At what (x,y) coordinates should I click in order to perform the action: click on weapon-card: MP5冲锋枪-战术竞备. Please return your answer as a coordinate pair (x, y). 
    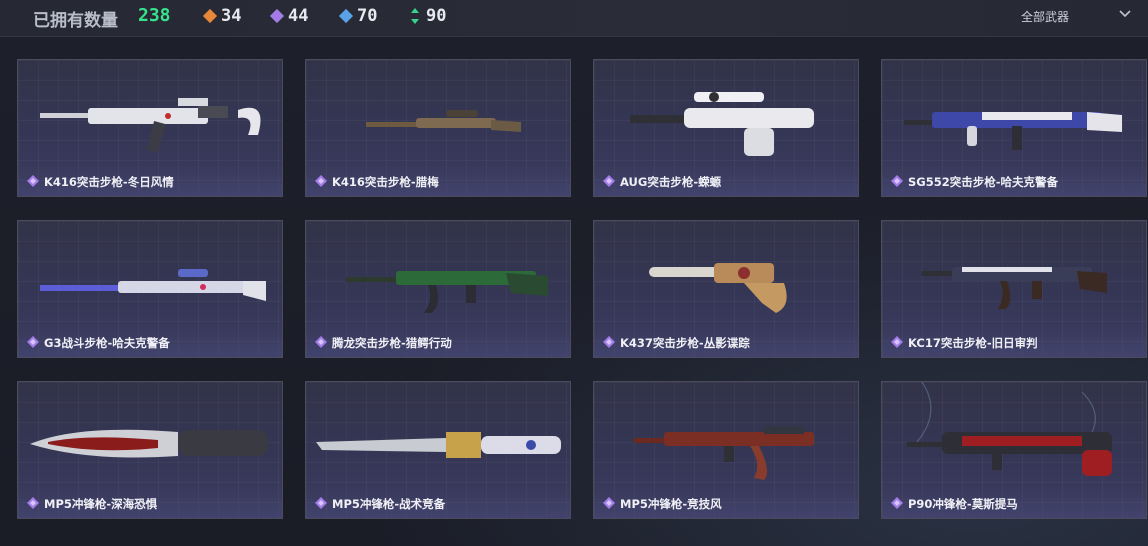
    Looking at the image, I should click on (438, 450).